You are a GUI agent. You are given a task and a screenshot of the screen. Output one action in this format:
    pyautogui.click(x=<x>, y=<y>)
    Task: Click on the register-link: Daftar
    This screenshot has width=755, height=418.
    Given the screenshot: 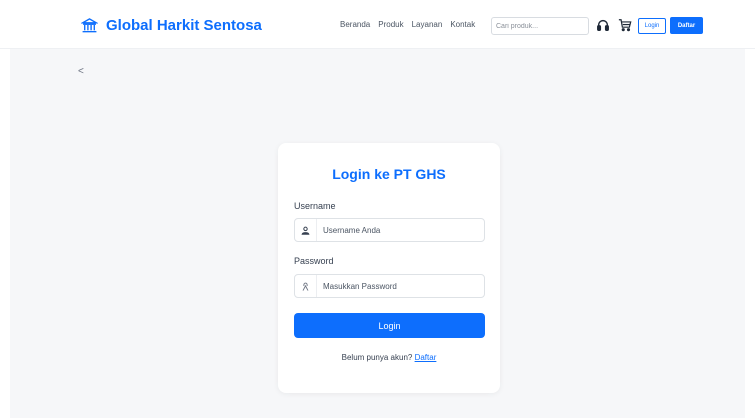 What is the action you would take?
    pyautogui.click(x=426, y=357)
    